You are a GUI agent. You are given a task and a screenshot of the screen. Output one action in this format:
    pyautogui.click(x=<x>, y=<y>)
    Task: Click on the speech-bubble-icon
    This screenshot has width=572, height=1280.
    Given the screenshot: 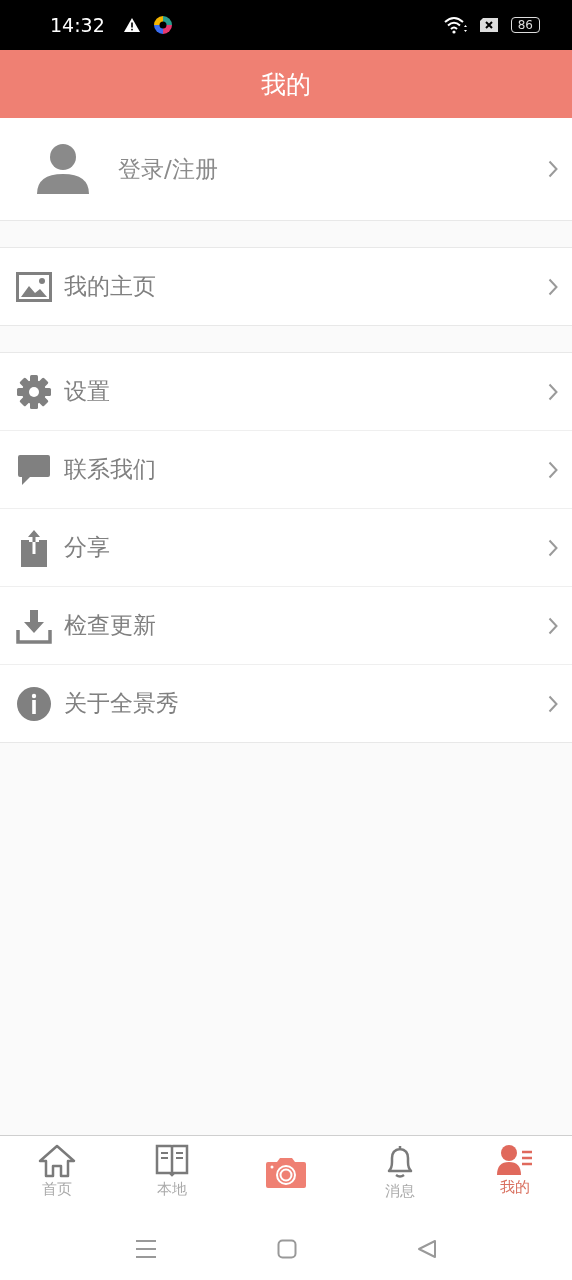 What is the action you would take?
    pyautogui.click(x=34, y=469)
    